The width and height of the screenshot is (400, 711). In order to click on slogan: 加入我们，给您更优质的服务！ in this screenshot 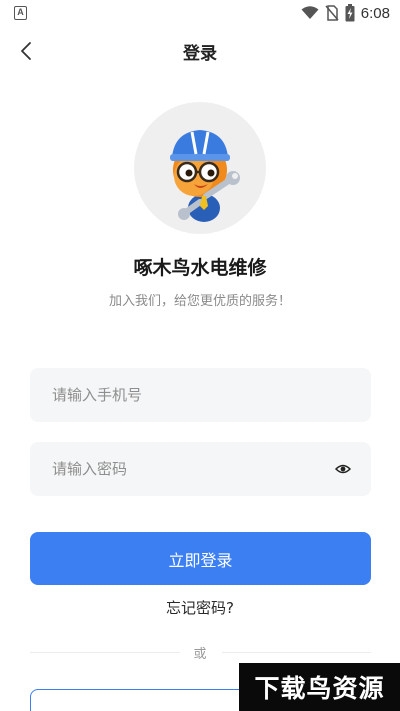, I will do `click(199, 301)`.